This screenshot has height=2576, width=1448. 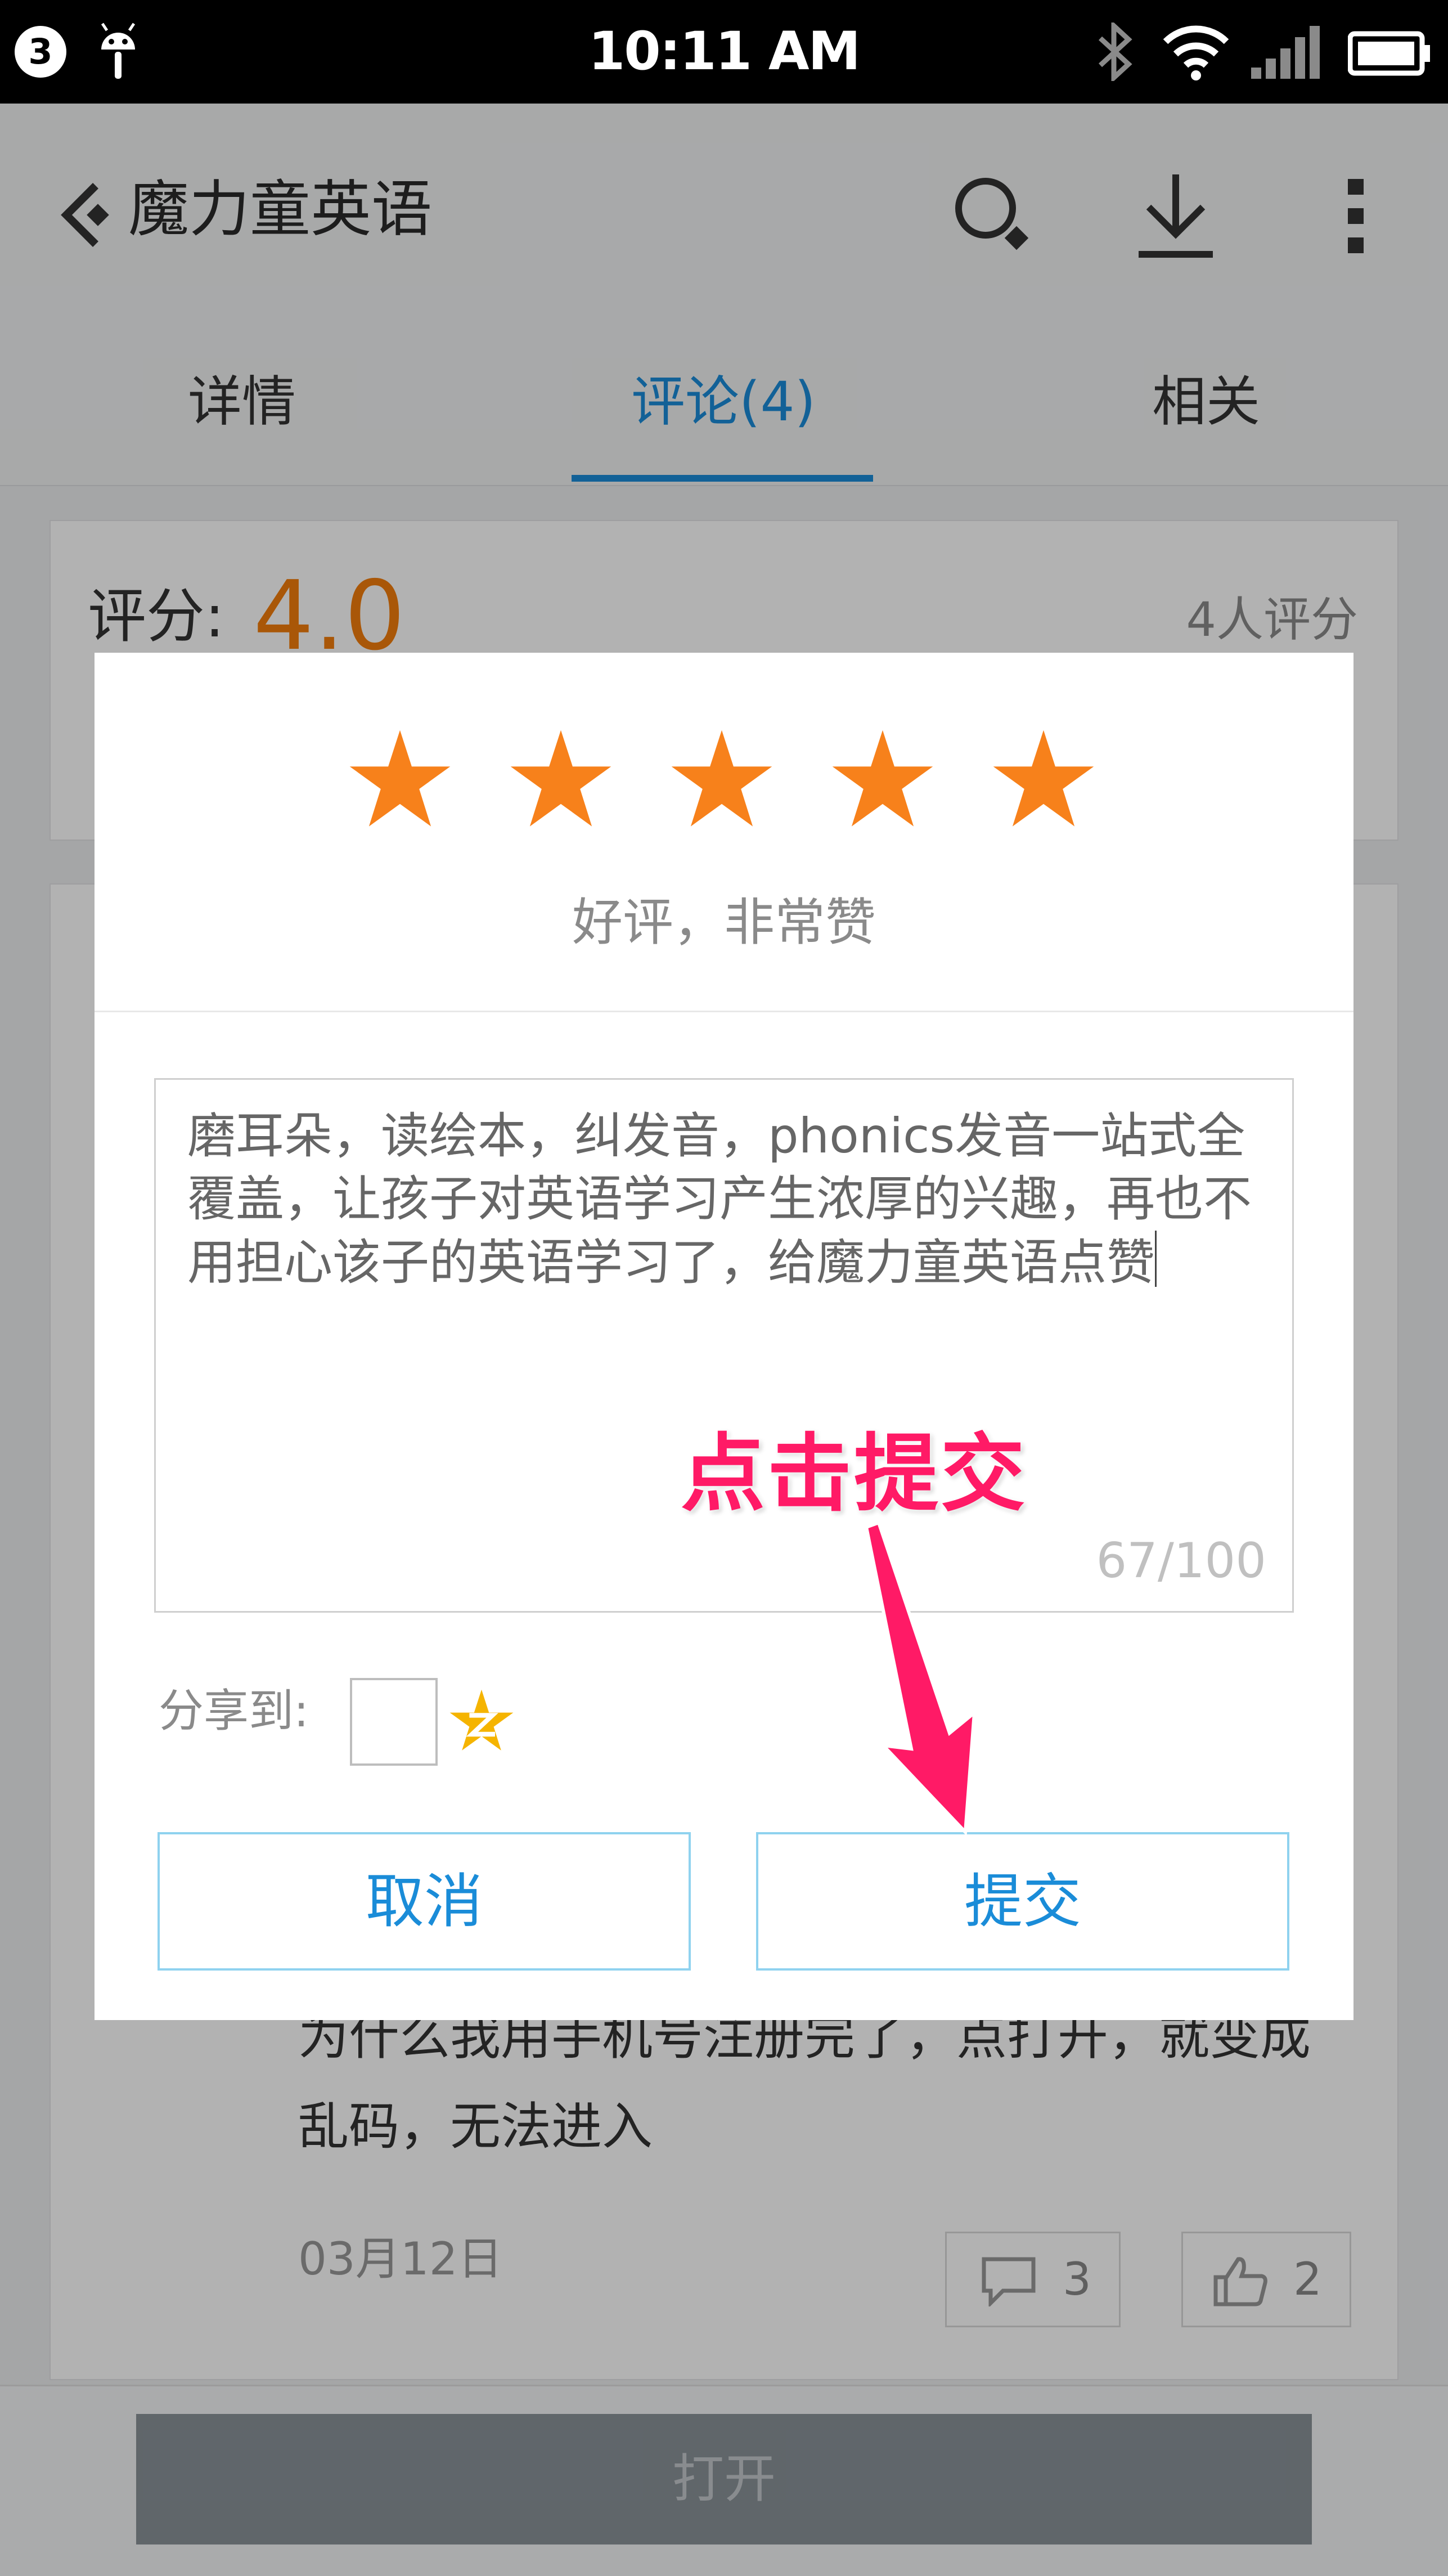 I want to click on star-3-icon, so click(x=721, y=779).